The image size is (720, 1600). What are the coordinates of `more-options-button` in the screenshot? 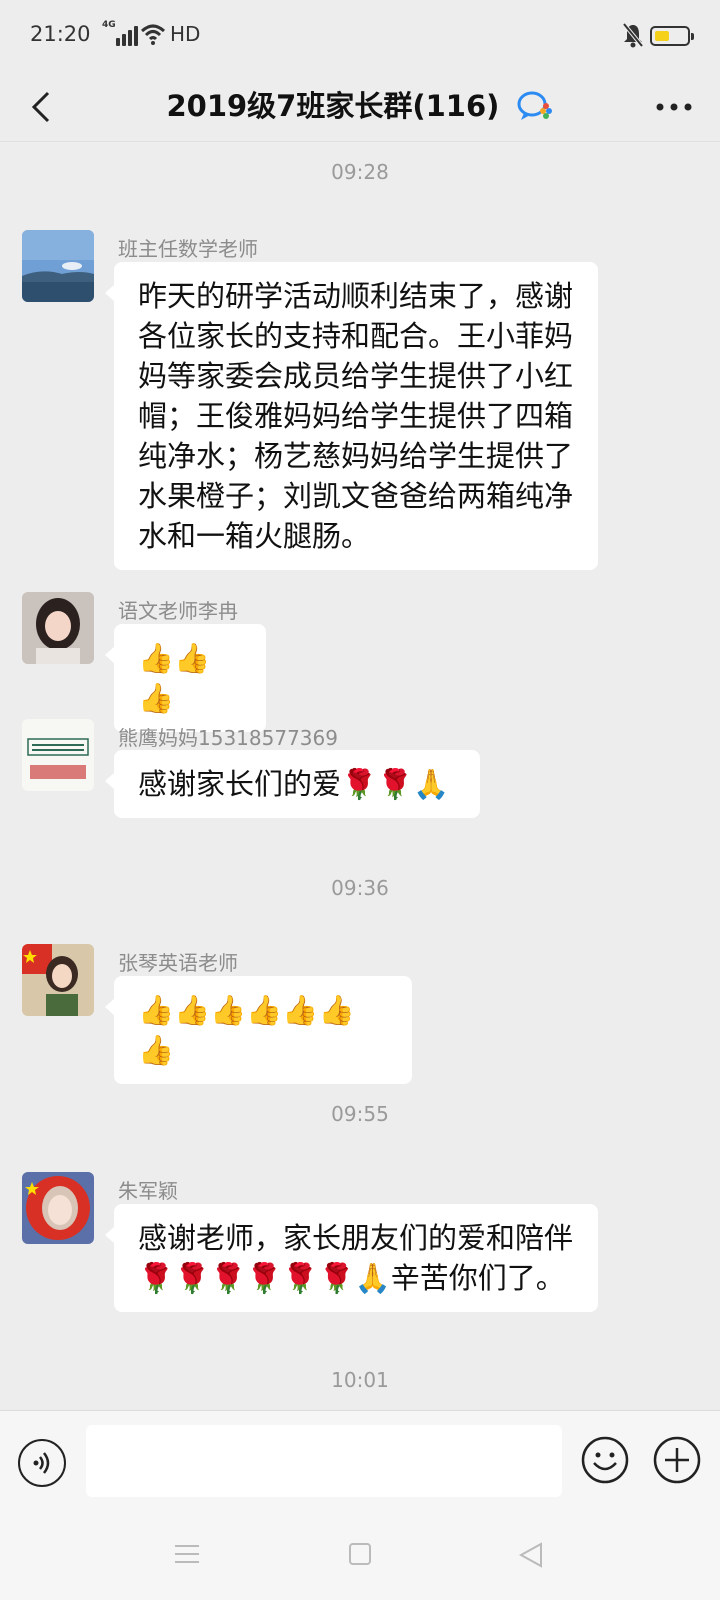 It's located at (674, 107).